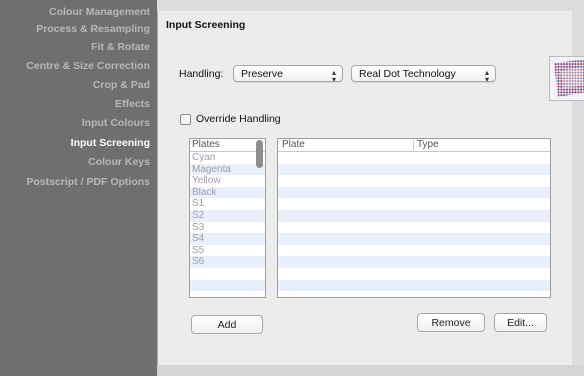 This screenshot has height=376, width=584. Describe the element at coordinates (93, 29) in the screenshot. I see `sidebar-item-process-resampling: Process & Resampling` at that location.